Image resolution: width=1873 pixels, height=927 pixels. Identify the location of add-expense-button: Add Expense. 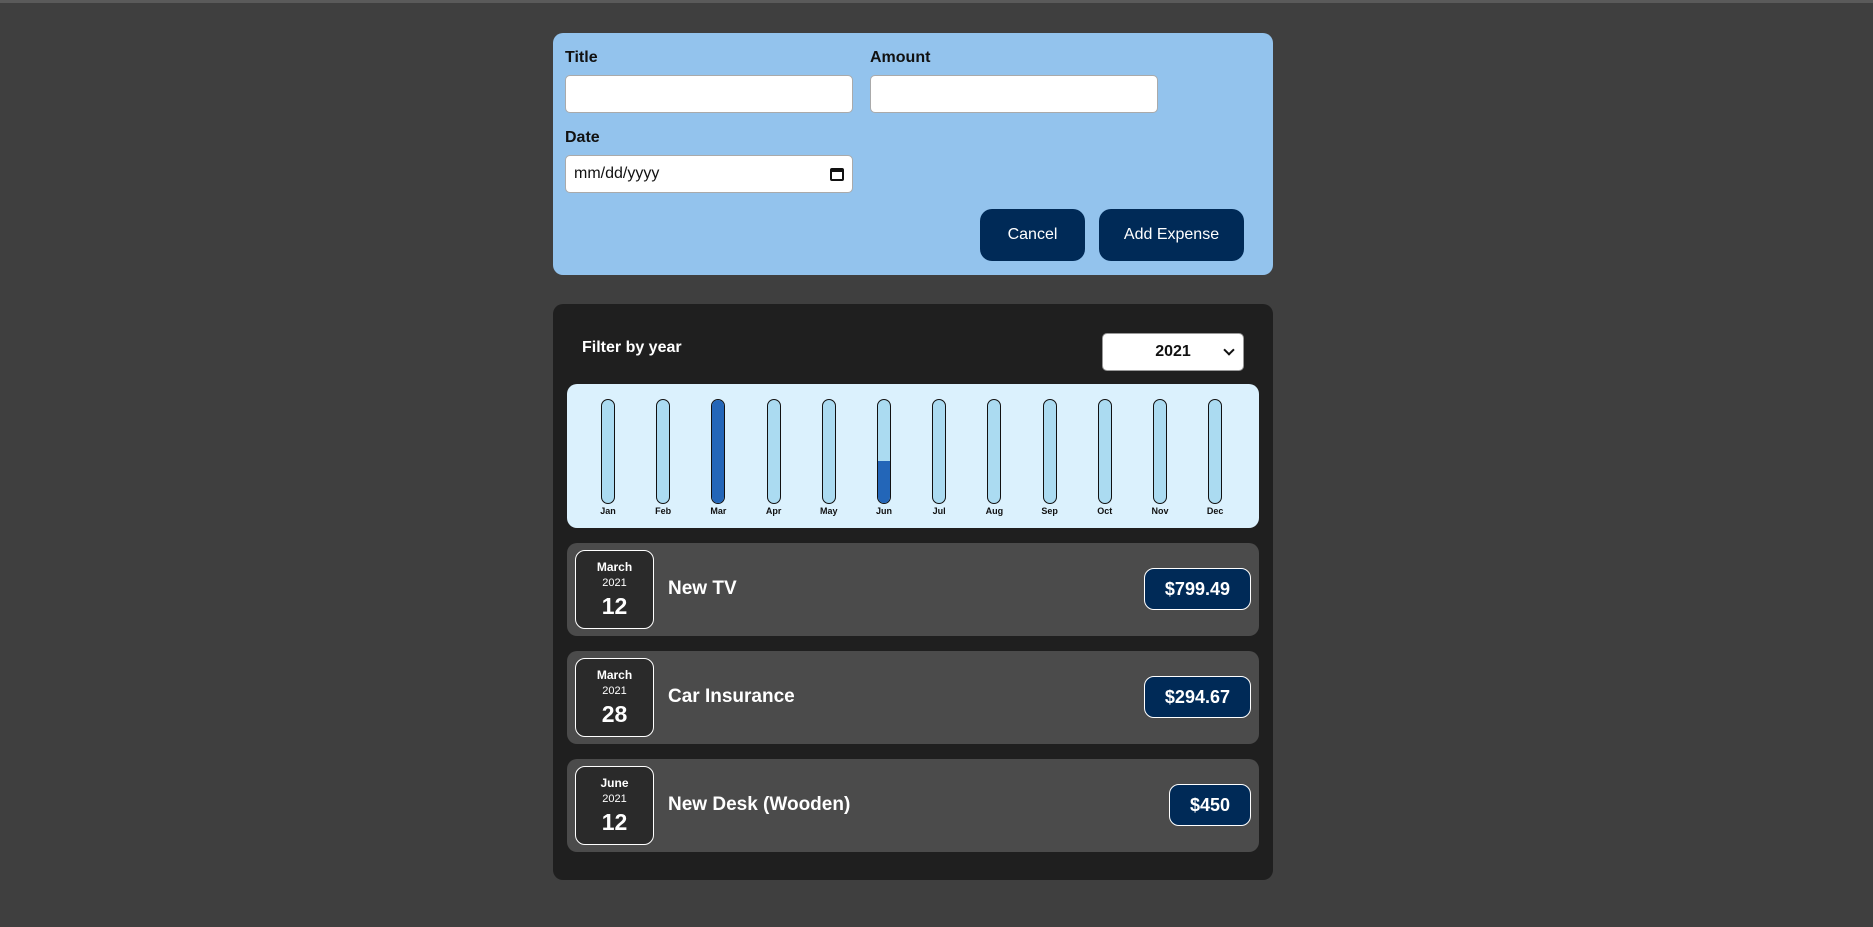
(1171, 235).